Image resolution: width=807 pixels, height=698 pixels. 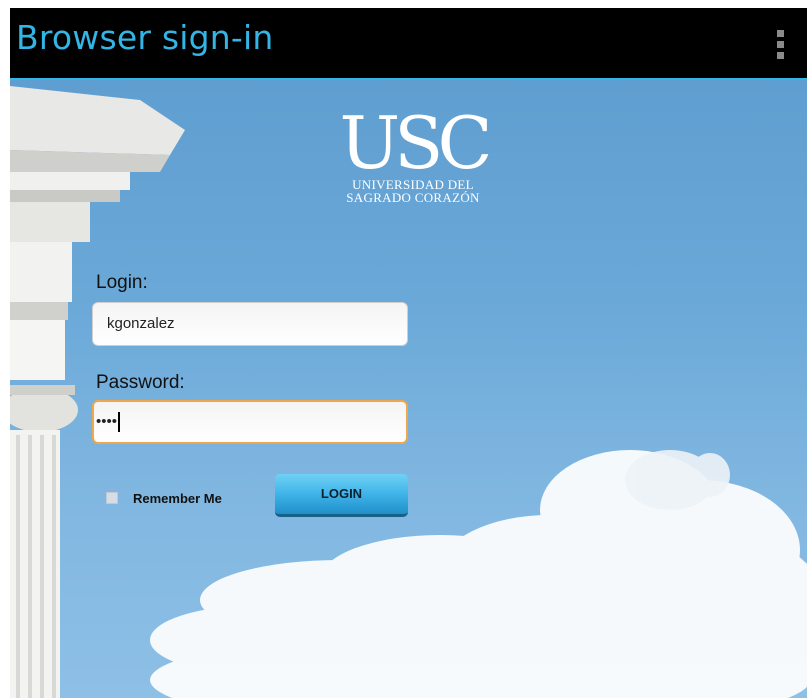 What do you see at coordinates (341, 495) in the screenshot?
I see `login-button: LOGIN` at bounding box center [341, 495].